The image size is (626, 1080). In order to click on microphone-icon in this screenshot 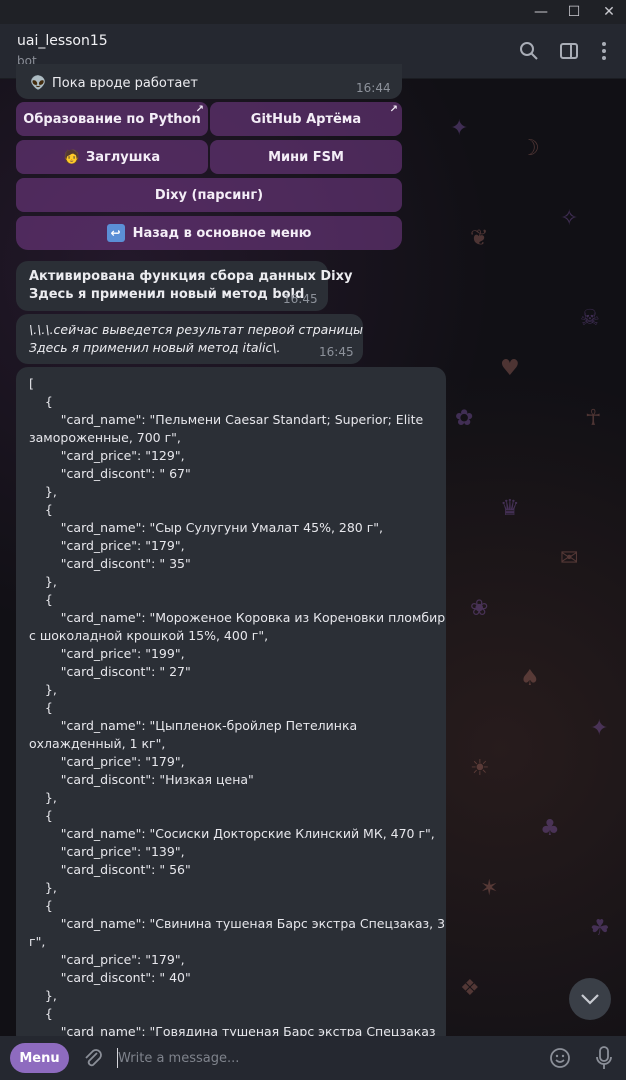, I will do `click(604, 1058)`.